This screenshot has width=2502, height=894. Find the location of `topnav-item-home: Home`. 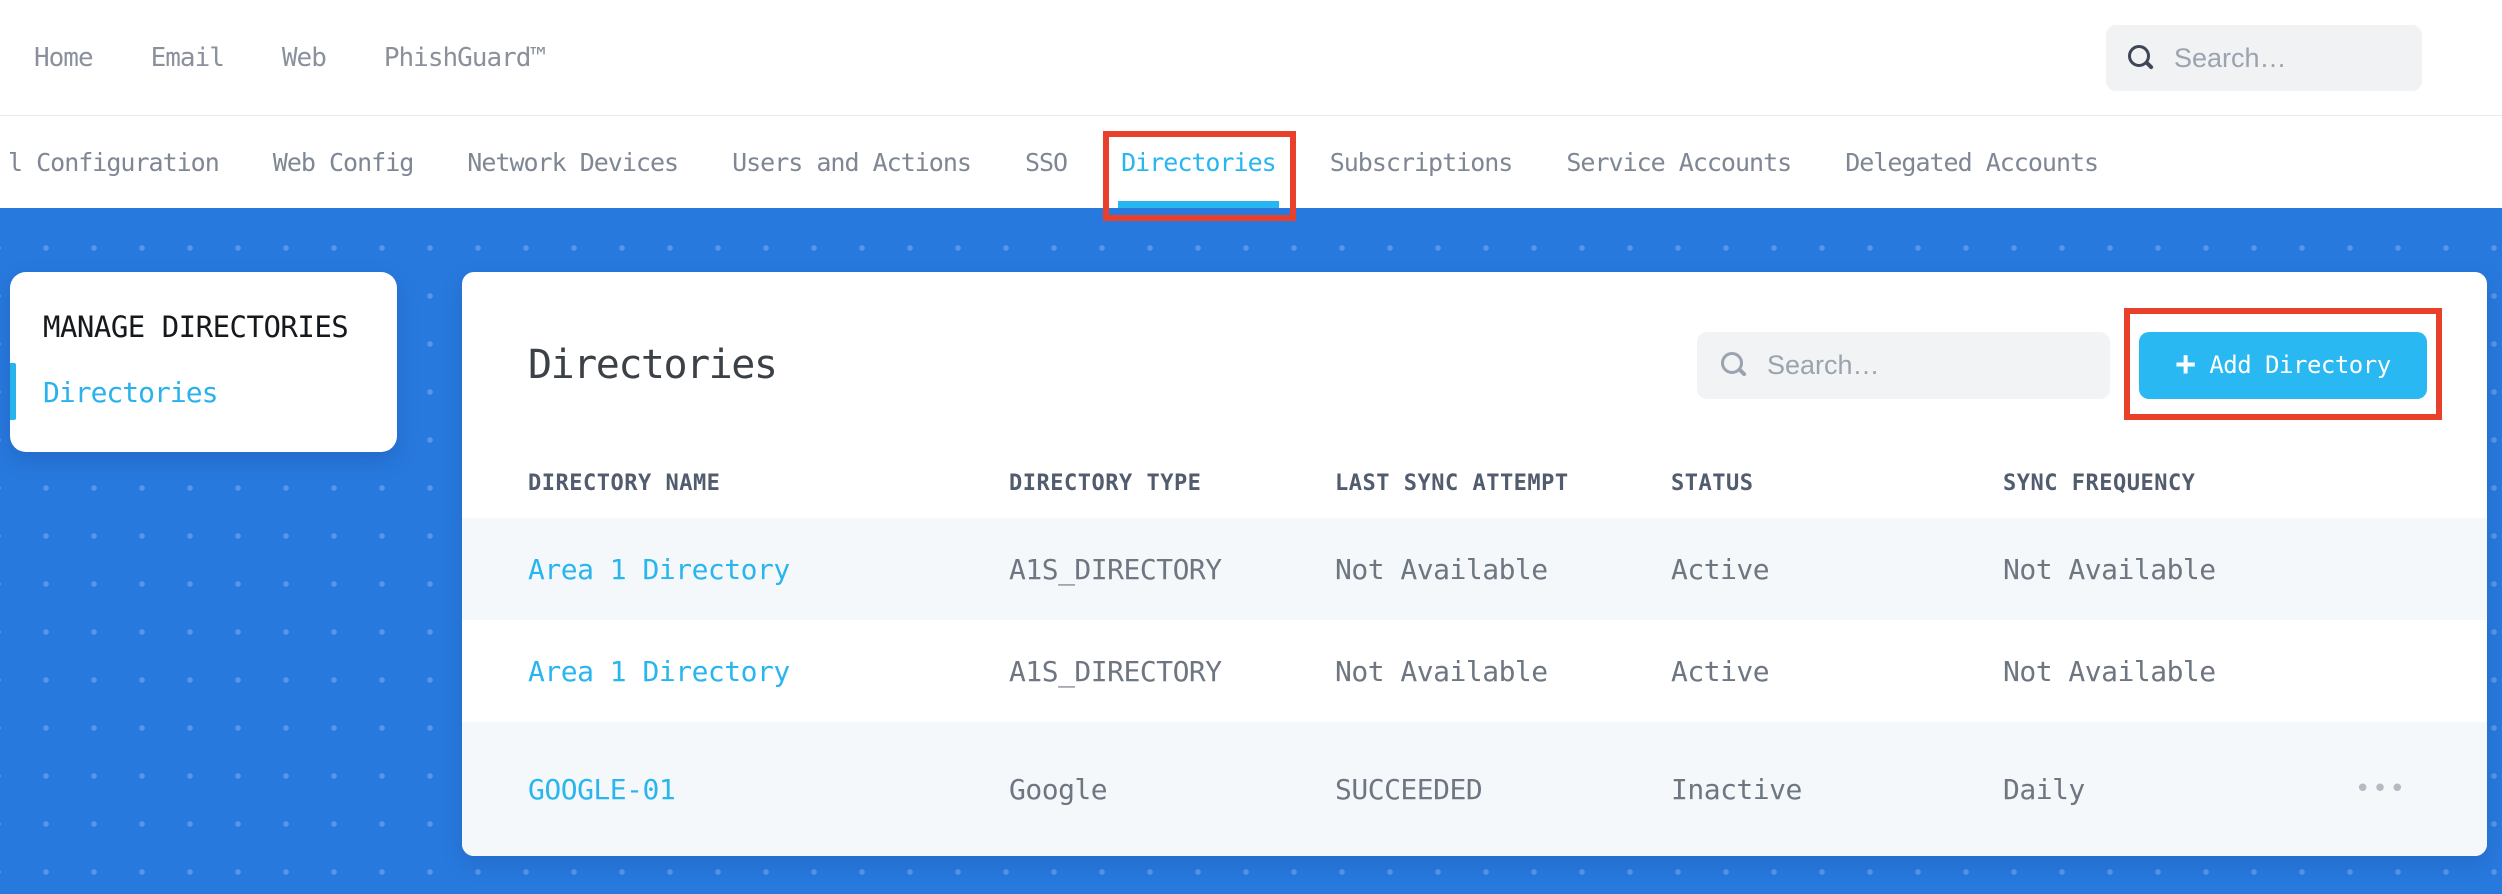

topnav-item-home: Home is located at coordinates (64, 58).